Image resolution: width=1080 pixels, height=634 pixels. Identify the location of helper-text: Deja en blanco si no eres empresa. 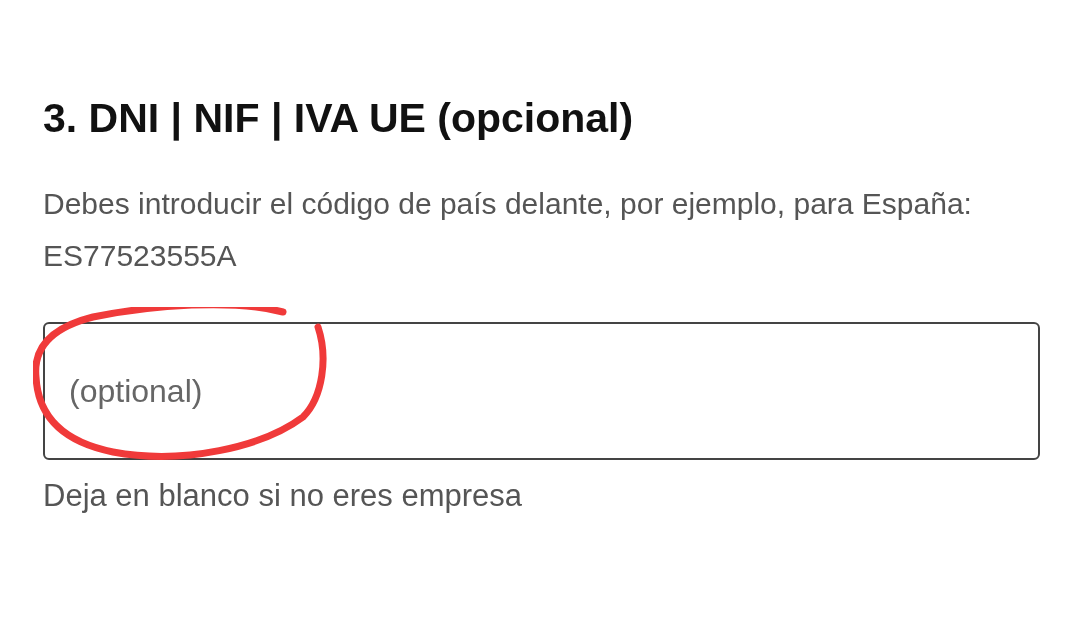
(283, 496).